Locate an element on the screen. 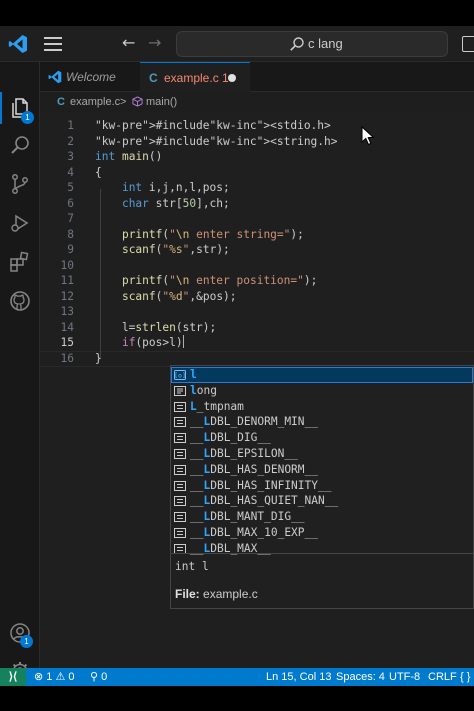 The height and width of the screenshot is (711, 474). line-number: 5 is located at coordinates (70, 187).